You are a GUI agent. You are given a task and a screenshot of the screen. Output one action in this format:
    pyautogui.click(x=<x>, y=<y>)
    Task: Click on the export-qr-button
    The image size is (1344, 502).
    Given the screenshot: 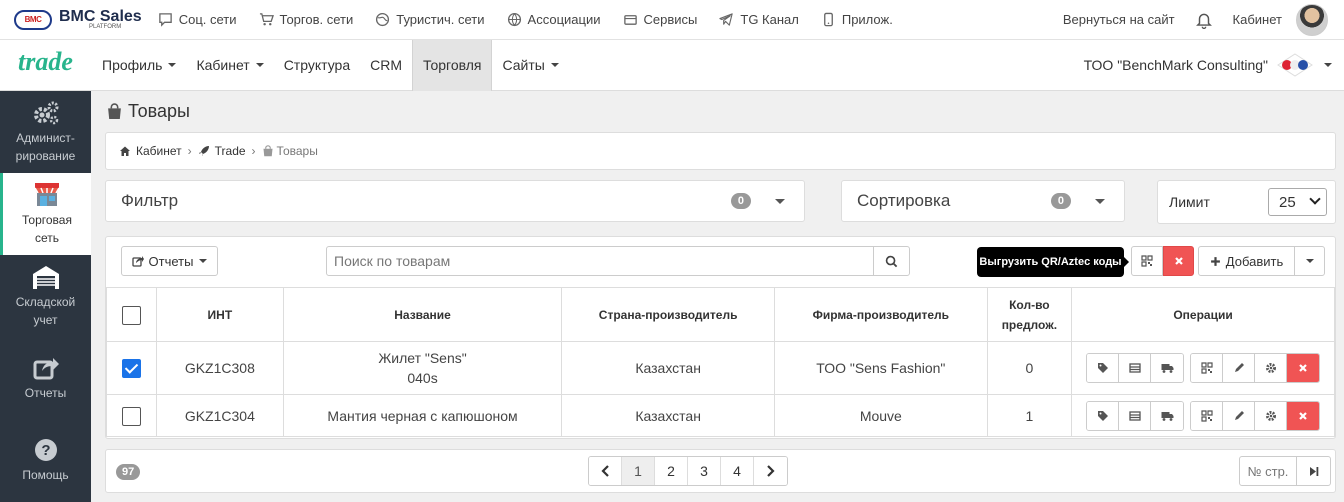 What is the action you would take?
    pyautogui.click(x=1147, y=261)
    